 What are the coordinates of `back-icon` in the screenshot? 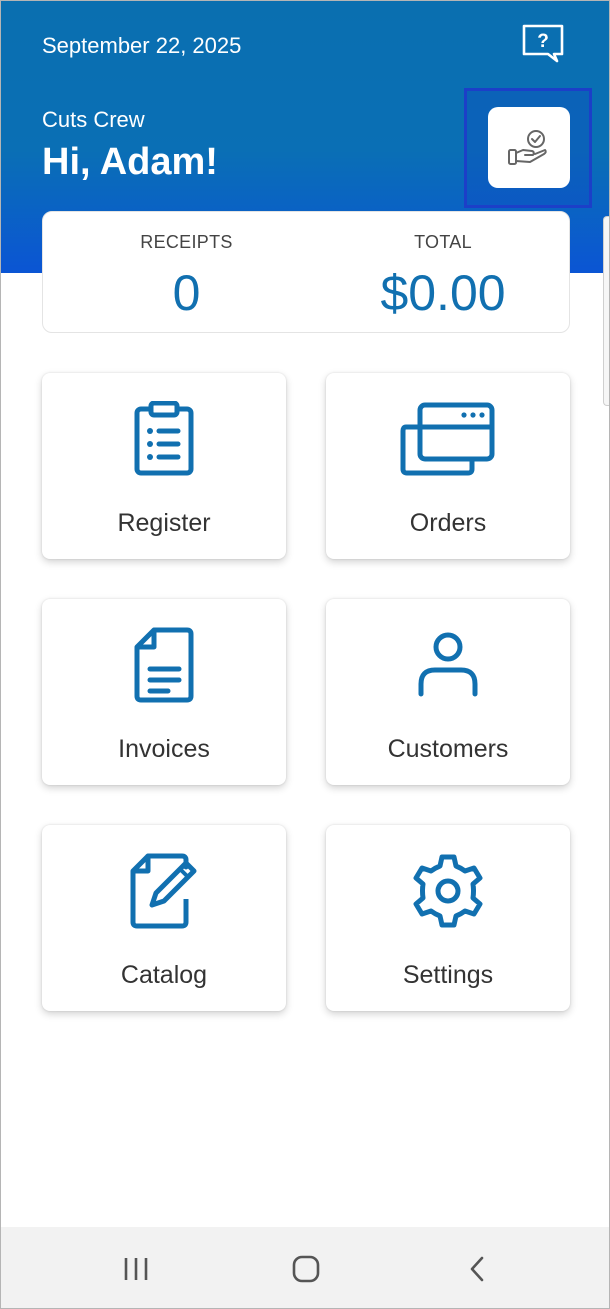 It's located at (477, 1269).